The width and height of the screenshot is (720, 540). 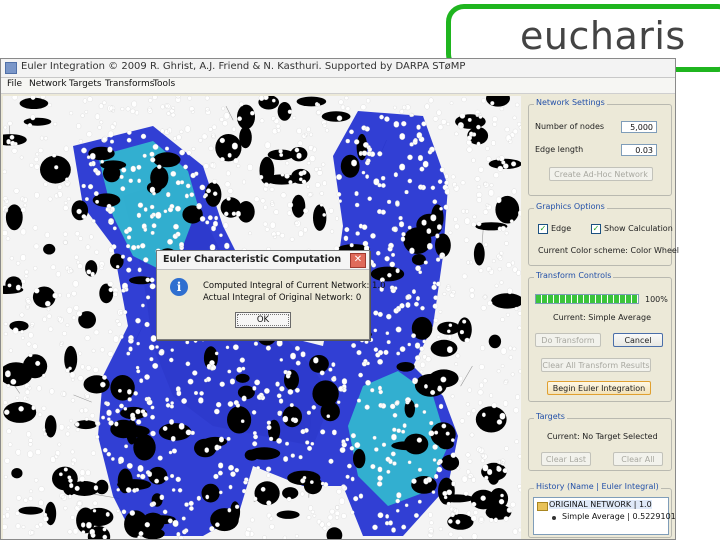 I want to click on color-scheme-text: Current Color scheme: Color Wheel, so click(x=609, y=250).